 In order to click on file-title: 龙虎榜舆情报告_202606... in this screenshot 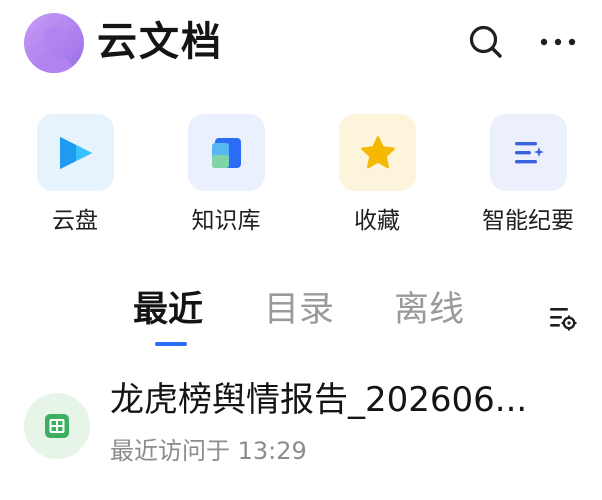, I will do `click(319, 400)`.